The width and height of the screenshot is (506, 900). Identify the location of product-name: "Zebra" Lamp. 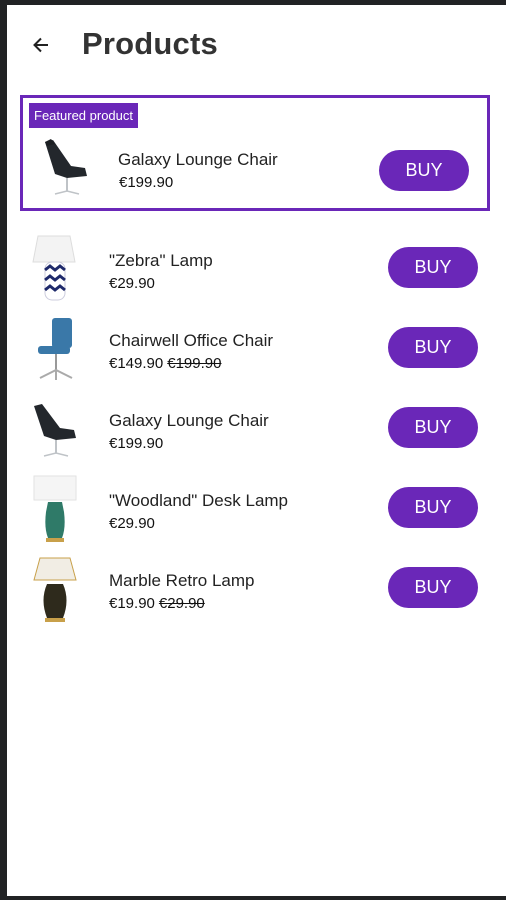
(161, 260).